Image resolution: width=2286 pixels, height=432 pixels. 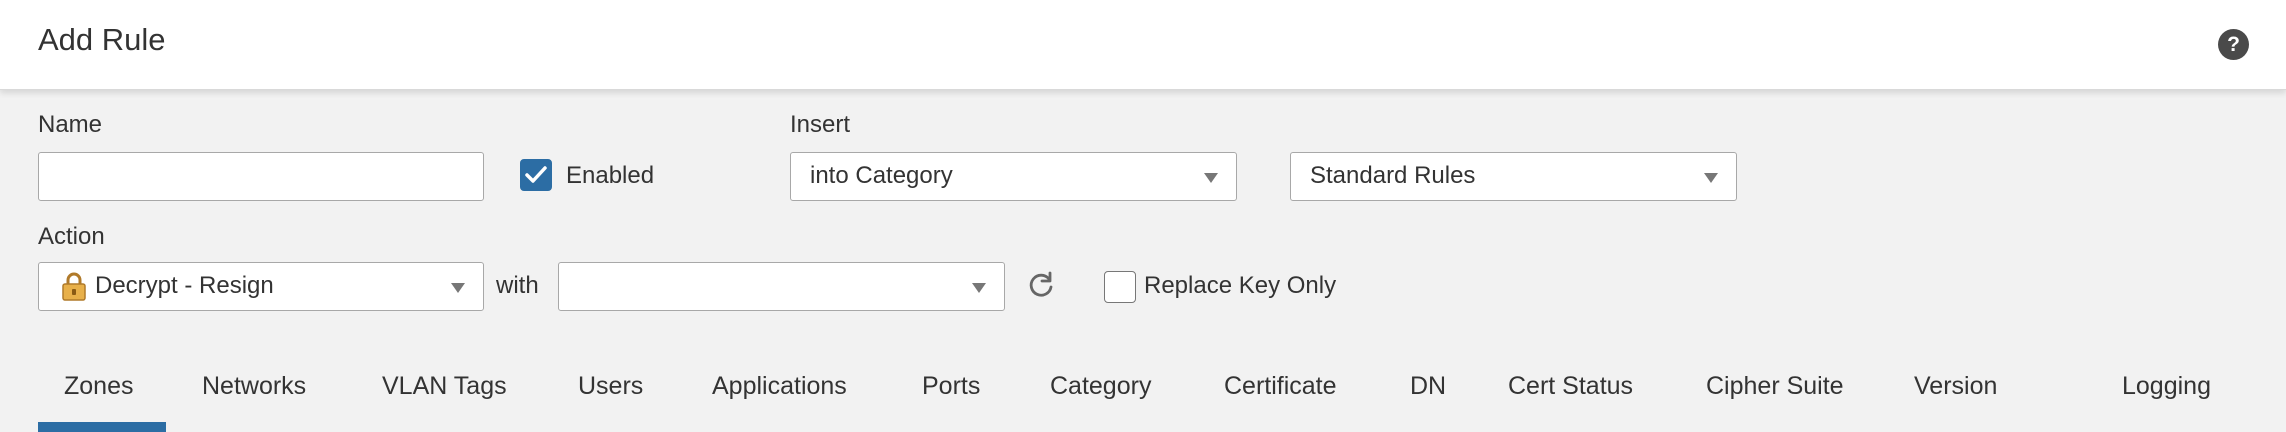 What do you see at coordinates (1120, 287) in the screenshot?
I see `replace-key-checkbox` at bounding box center [1120, 287].